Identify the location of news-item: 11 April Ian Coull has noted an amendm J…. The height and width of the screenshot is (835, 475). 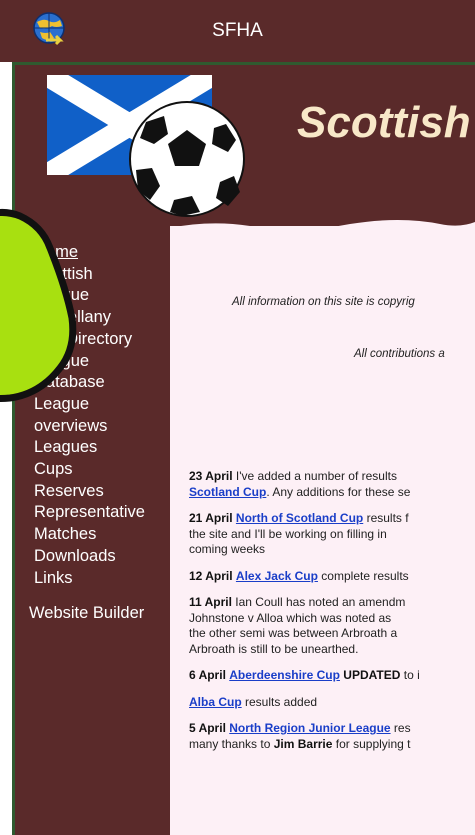
(332, 626).